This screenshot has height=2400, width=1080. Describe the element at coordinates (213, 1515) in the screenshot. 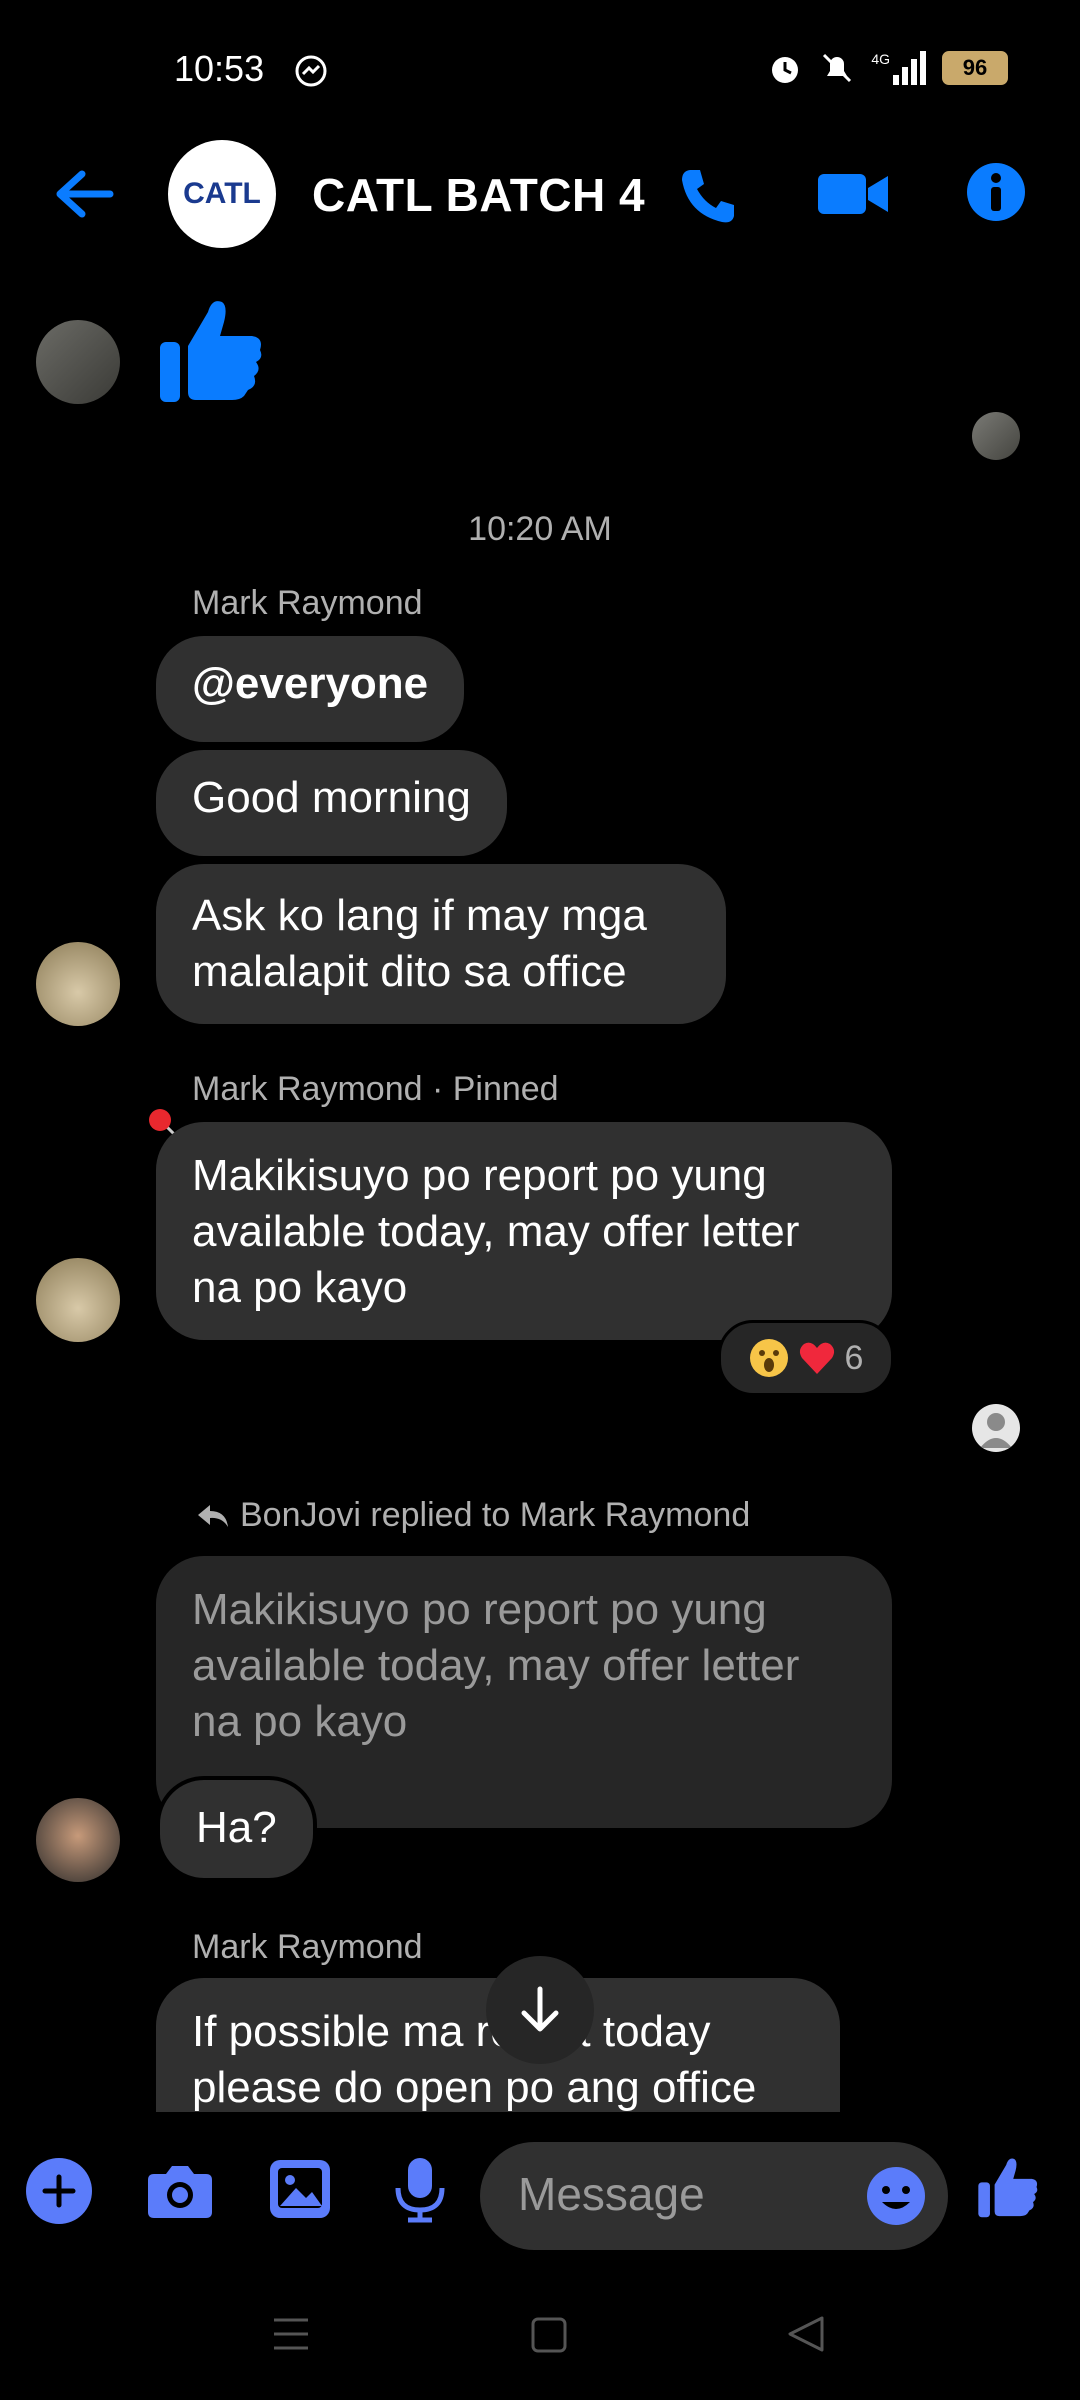

I see `reply-icon` at that location.